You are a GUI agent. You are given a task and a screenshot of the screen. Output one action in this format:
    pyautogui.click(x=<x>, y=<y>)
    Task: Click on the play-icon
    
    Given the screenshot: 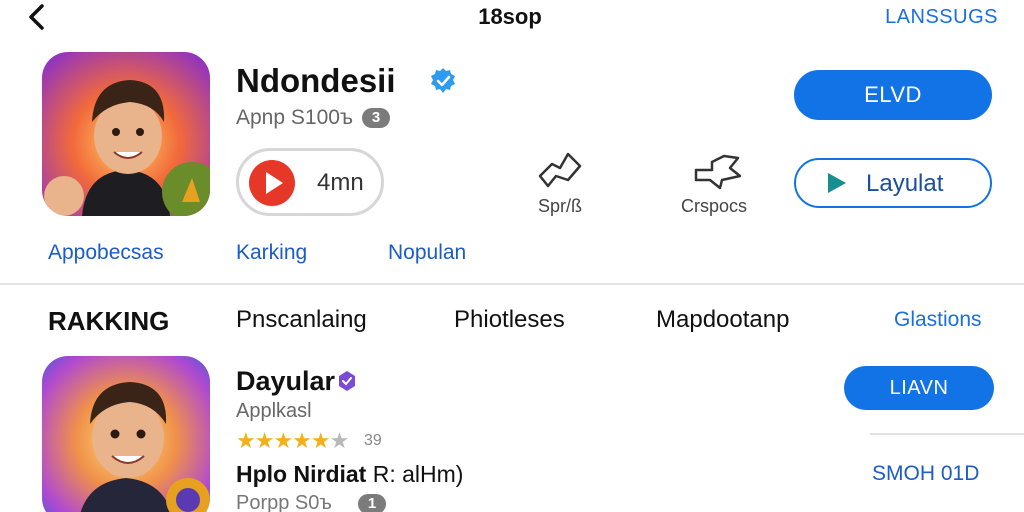 What is the action you would take?
    pyautogui.click(x=837, y=183)
    